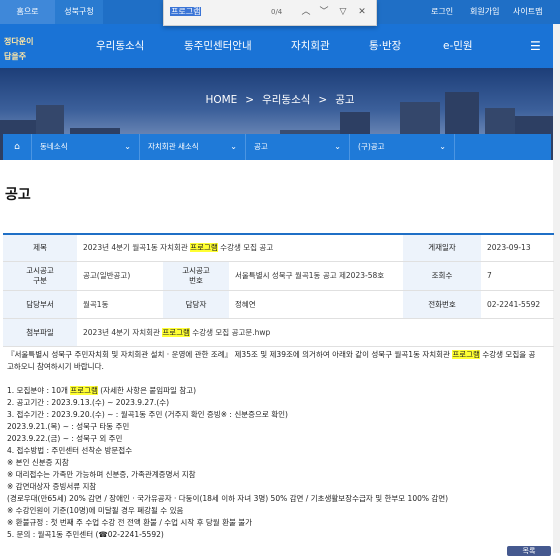 The height and width of the screenshot is (556, 560). I want to click on attachment-link: 2023년 4분기 자치회관 프로그램 수강생 모집 공고문.hwp, so click(315, 332).